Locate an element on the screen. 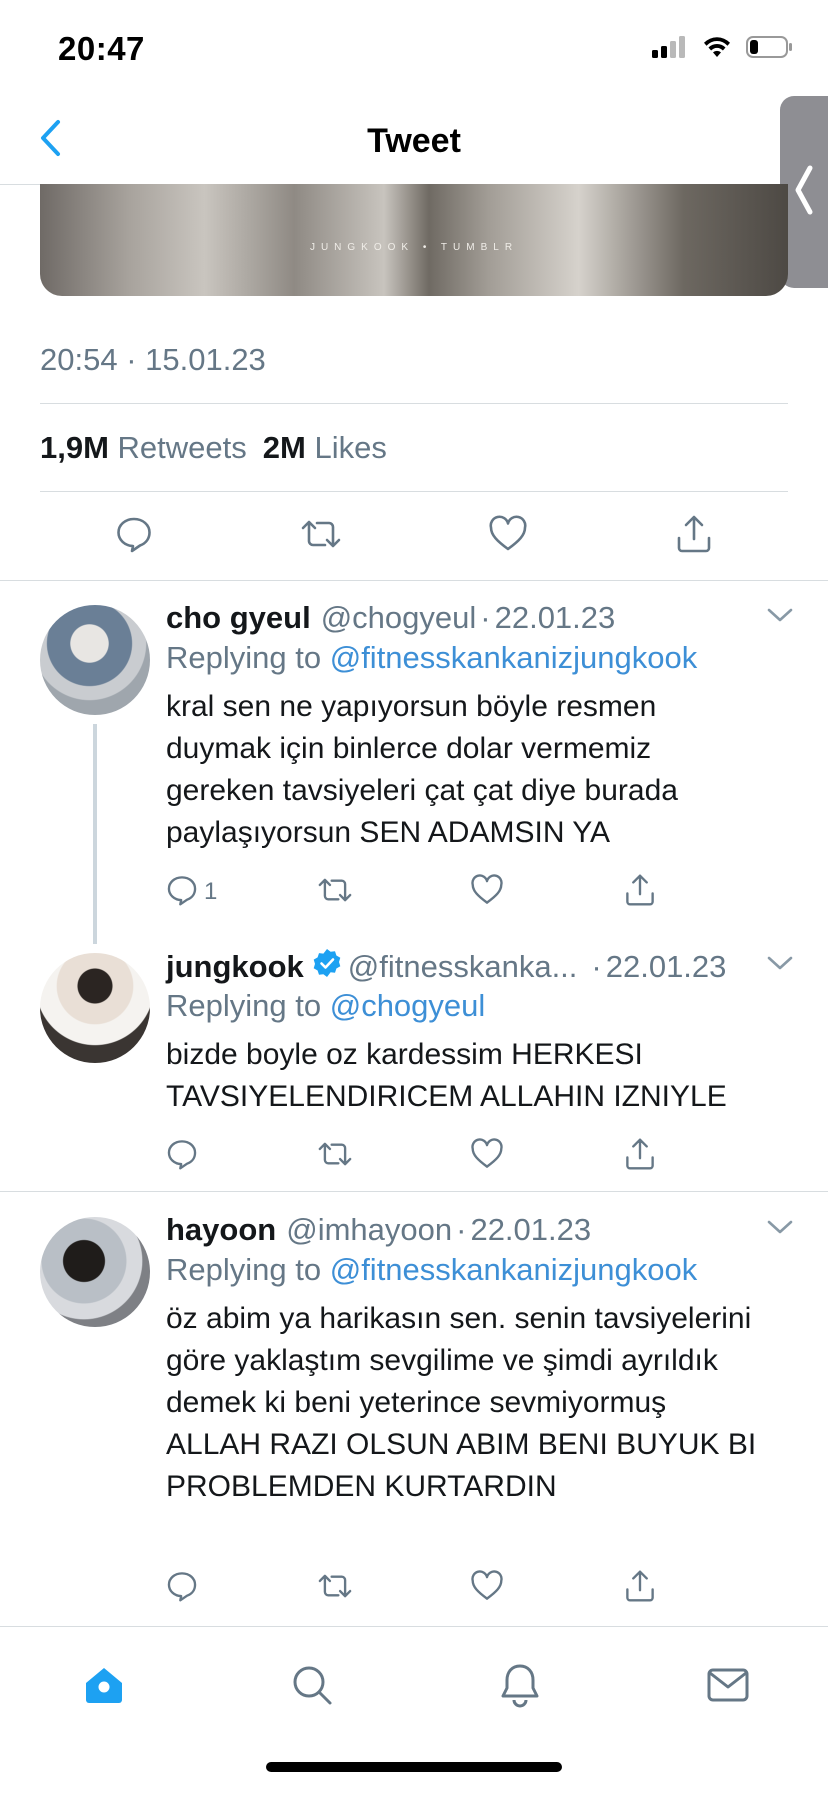 The height and width of the screenshot is (1793, 828). retweets-count: 1,9M is located at coordinates (74, 447).